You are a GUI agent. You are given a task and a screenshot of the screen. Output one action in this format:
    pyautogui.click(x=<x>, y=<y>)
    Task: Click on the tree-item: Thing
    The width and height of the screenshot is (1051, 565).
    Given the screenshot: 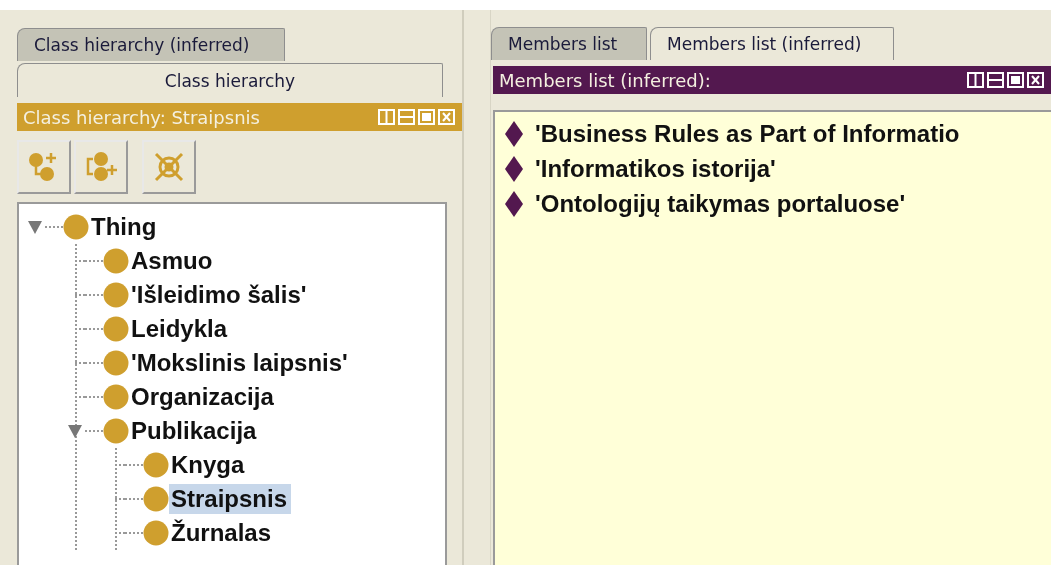 What is the action you would take?
    pyautogui.click(x=125, y=227)
    